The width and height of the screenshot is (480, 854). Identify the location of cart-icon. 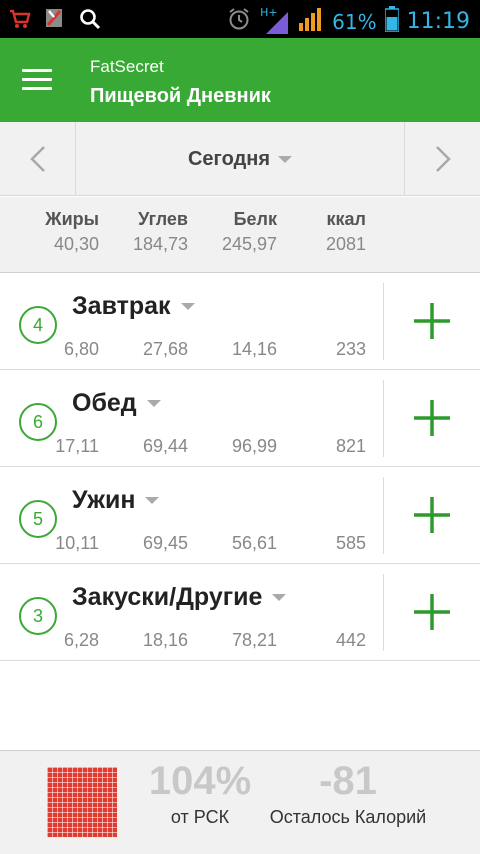
(20, 21).